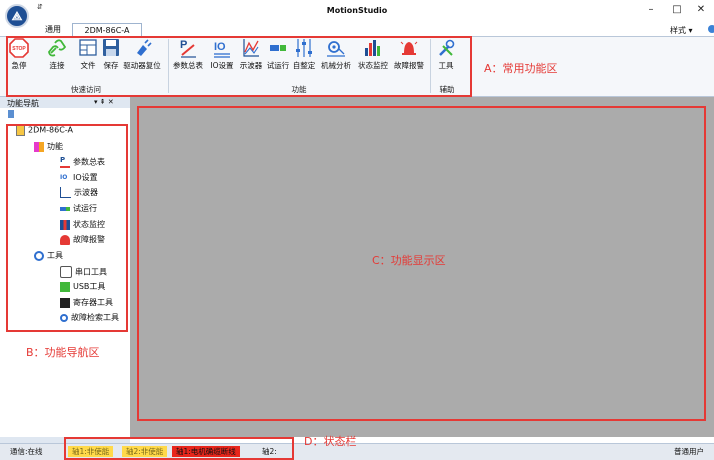 The image size is (714, 460). What do you see at coordinates (681, 30) in the screenshot?
I see `style-menu: 样式 ▾` at bounding box center [681, 30].